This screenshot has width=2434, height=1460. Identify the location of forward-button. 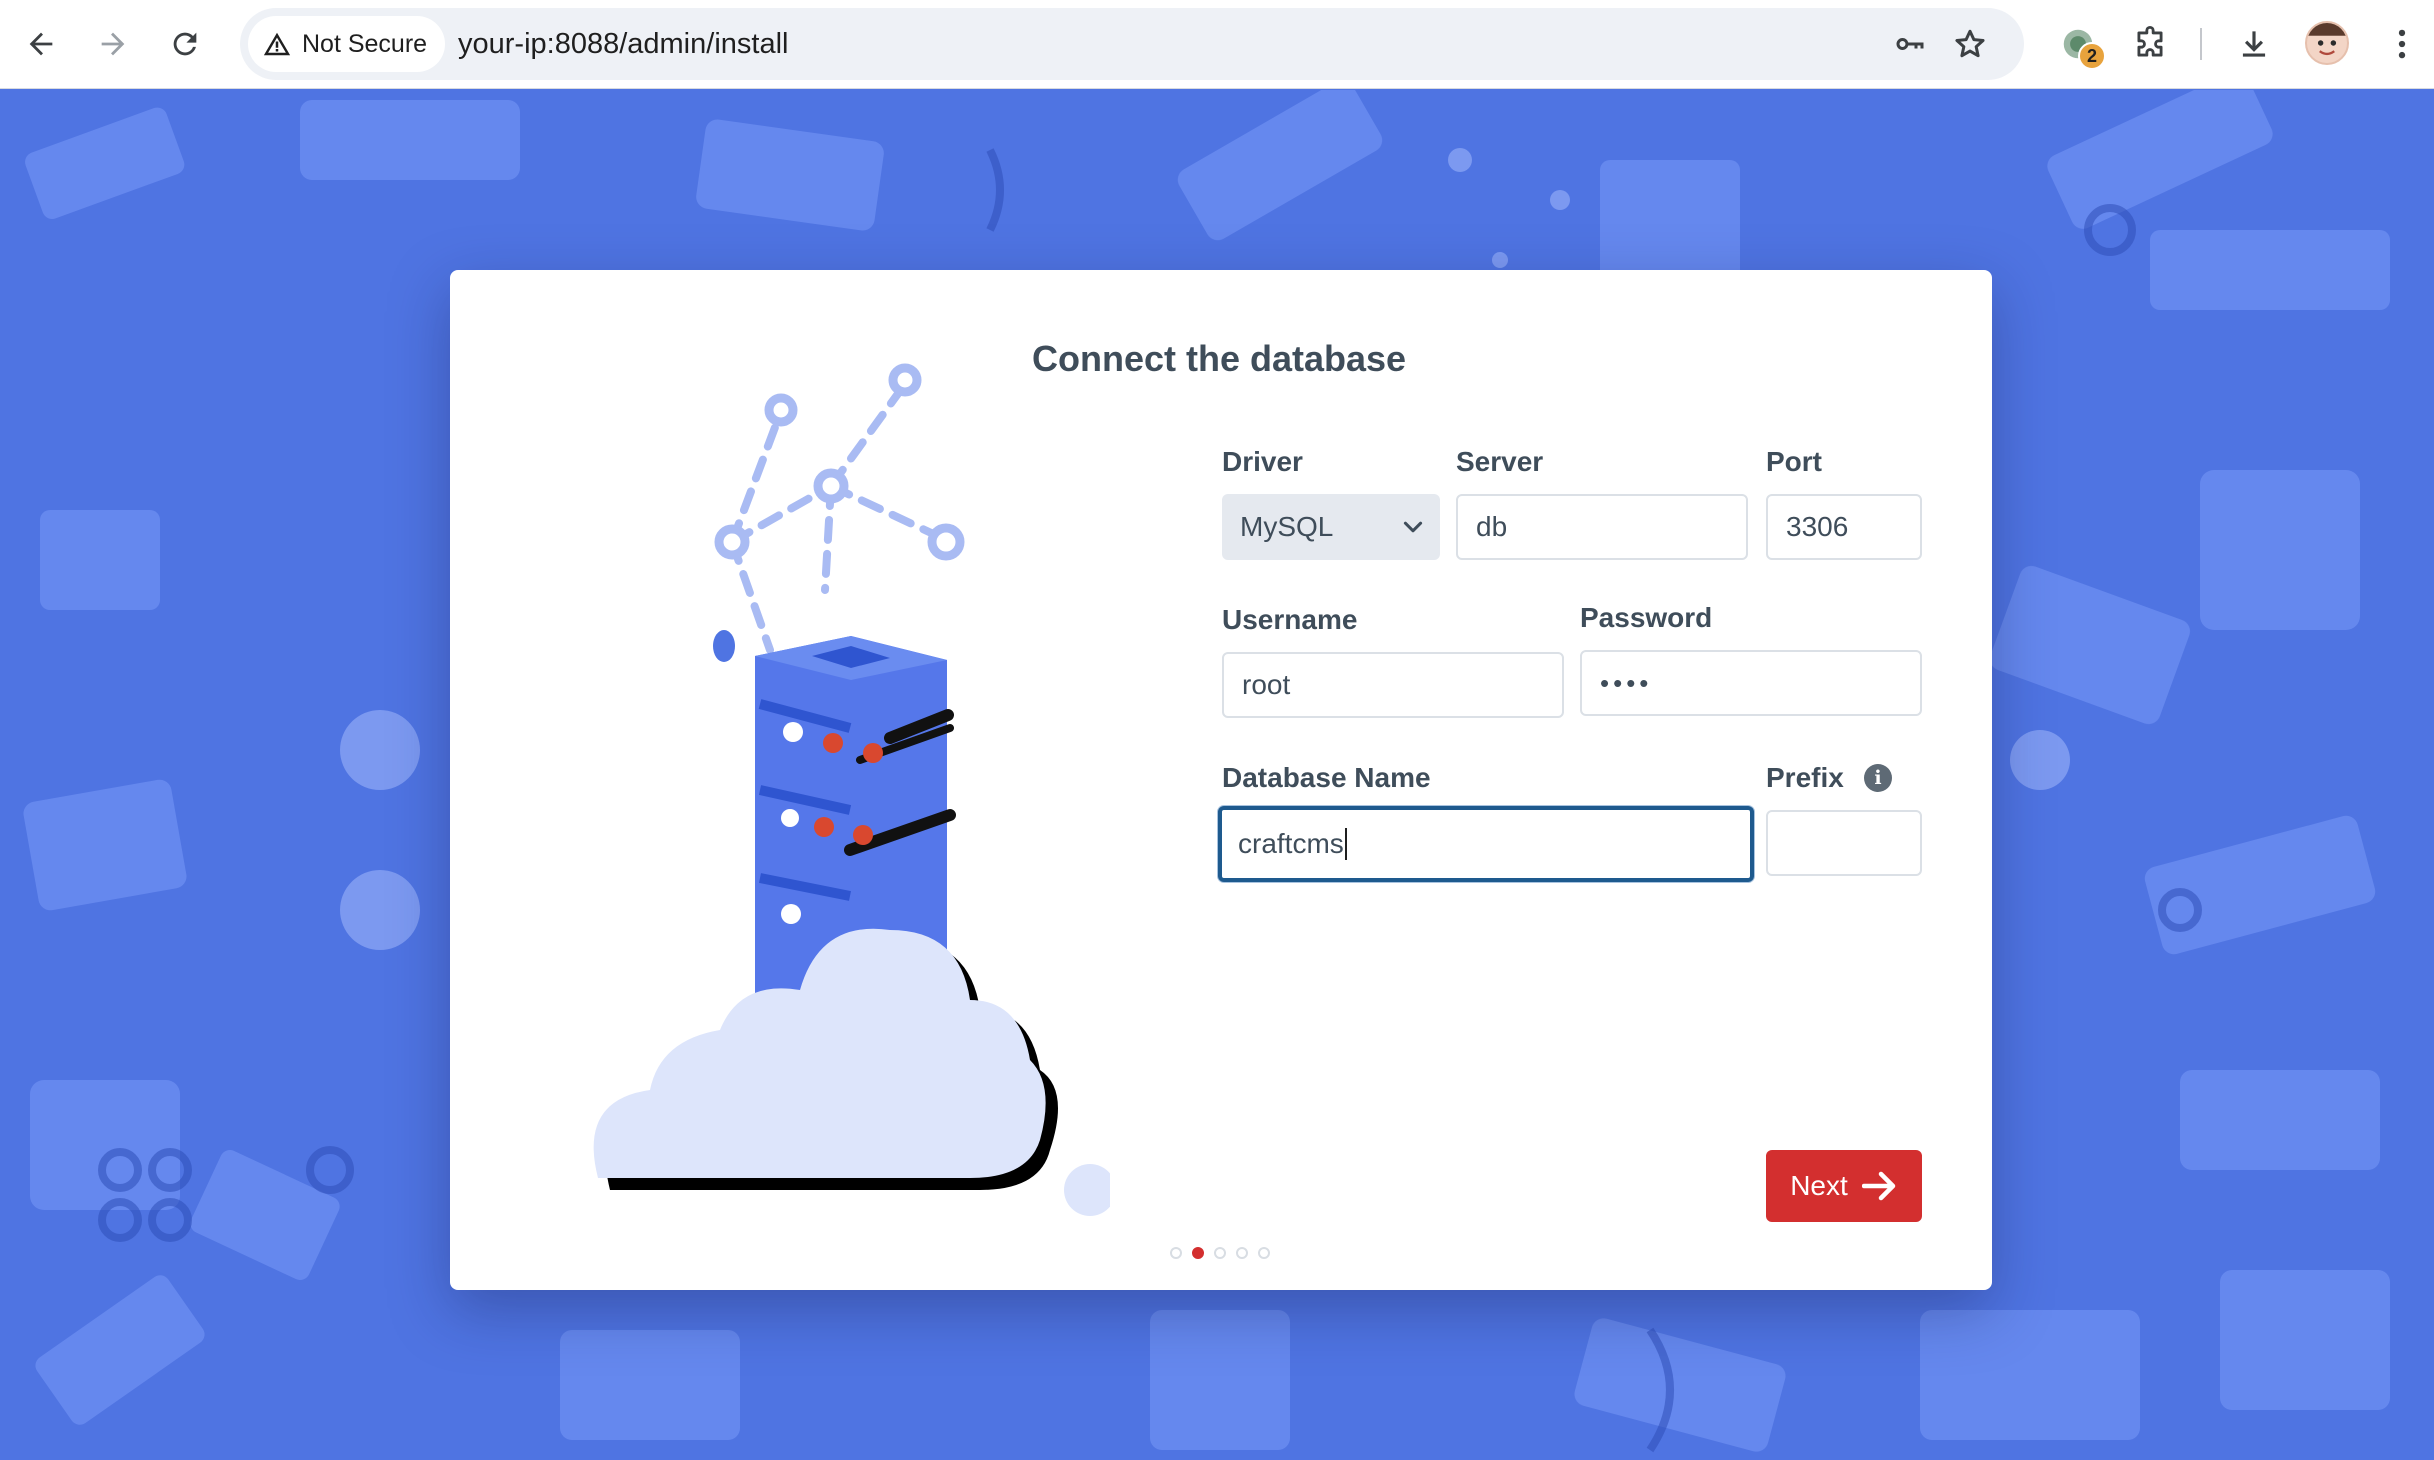
(113, 44).